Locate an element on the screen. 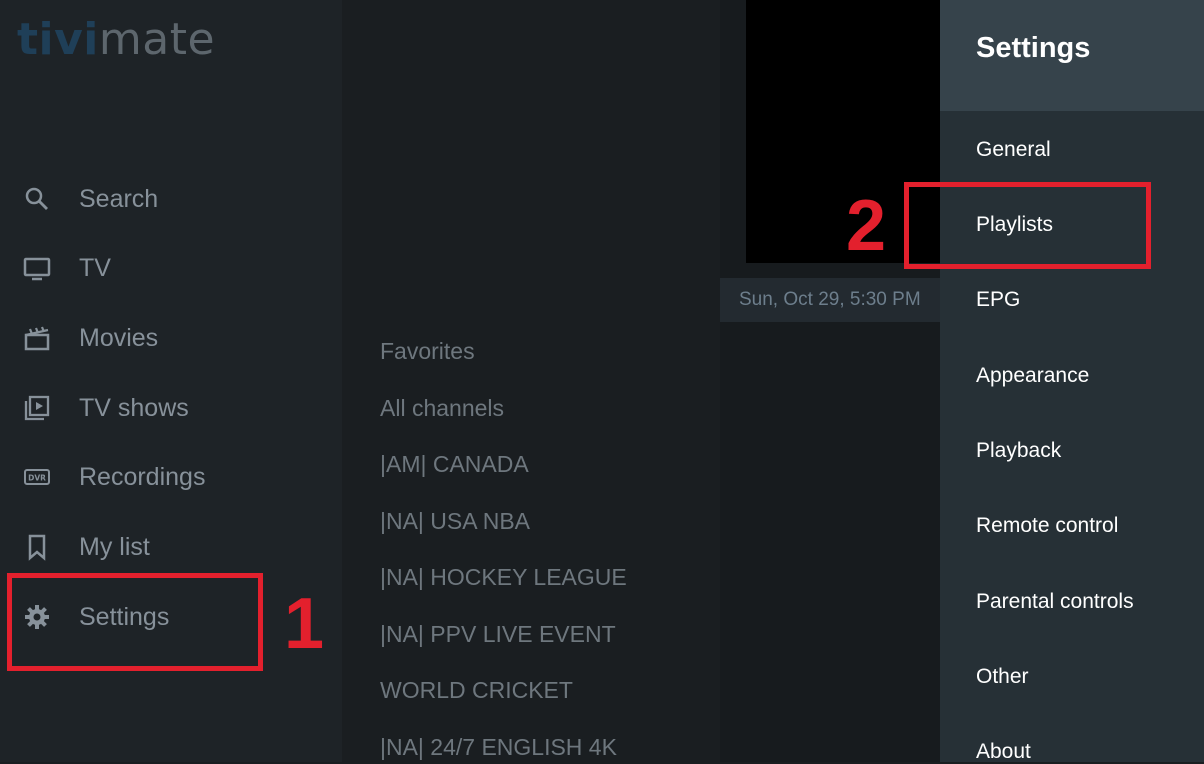 Image resolution: width=1204 pixels, height=764 pixels. settings-item-other: Other is located at coordinates (1002, 677).